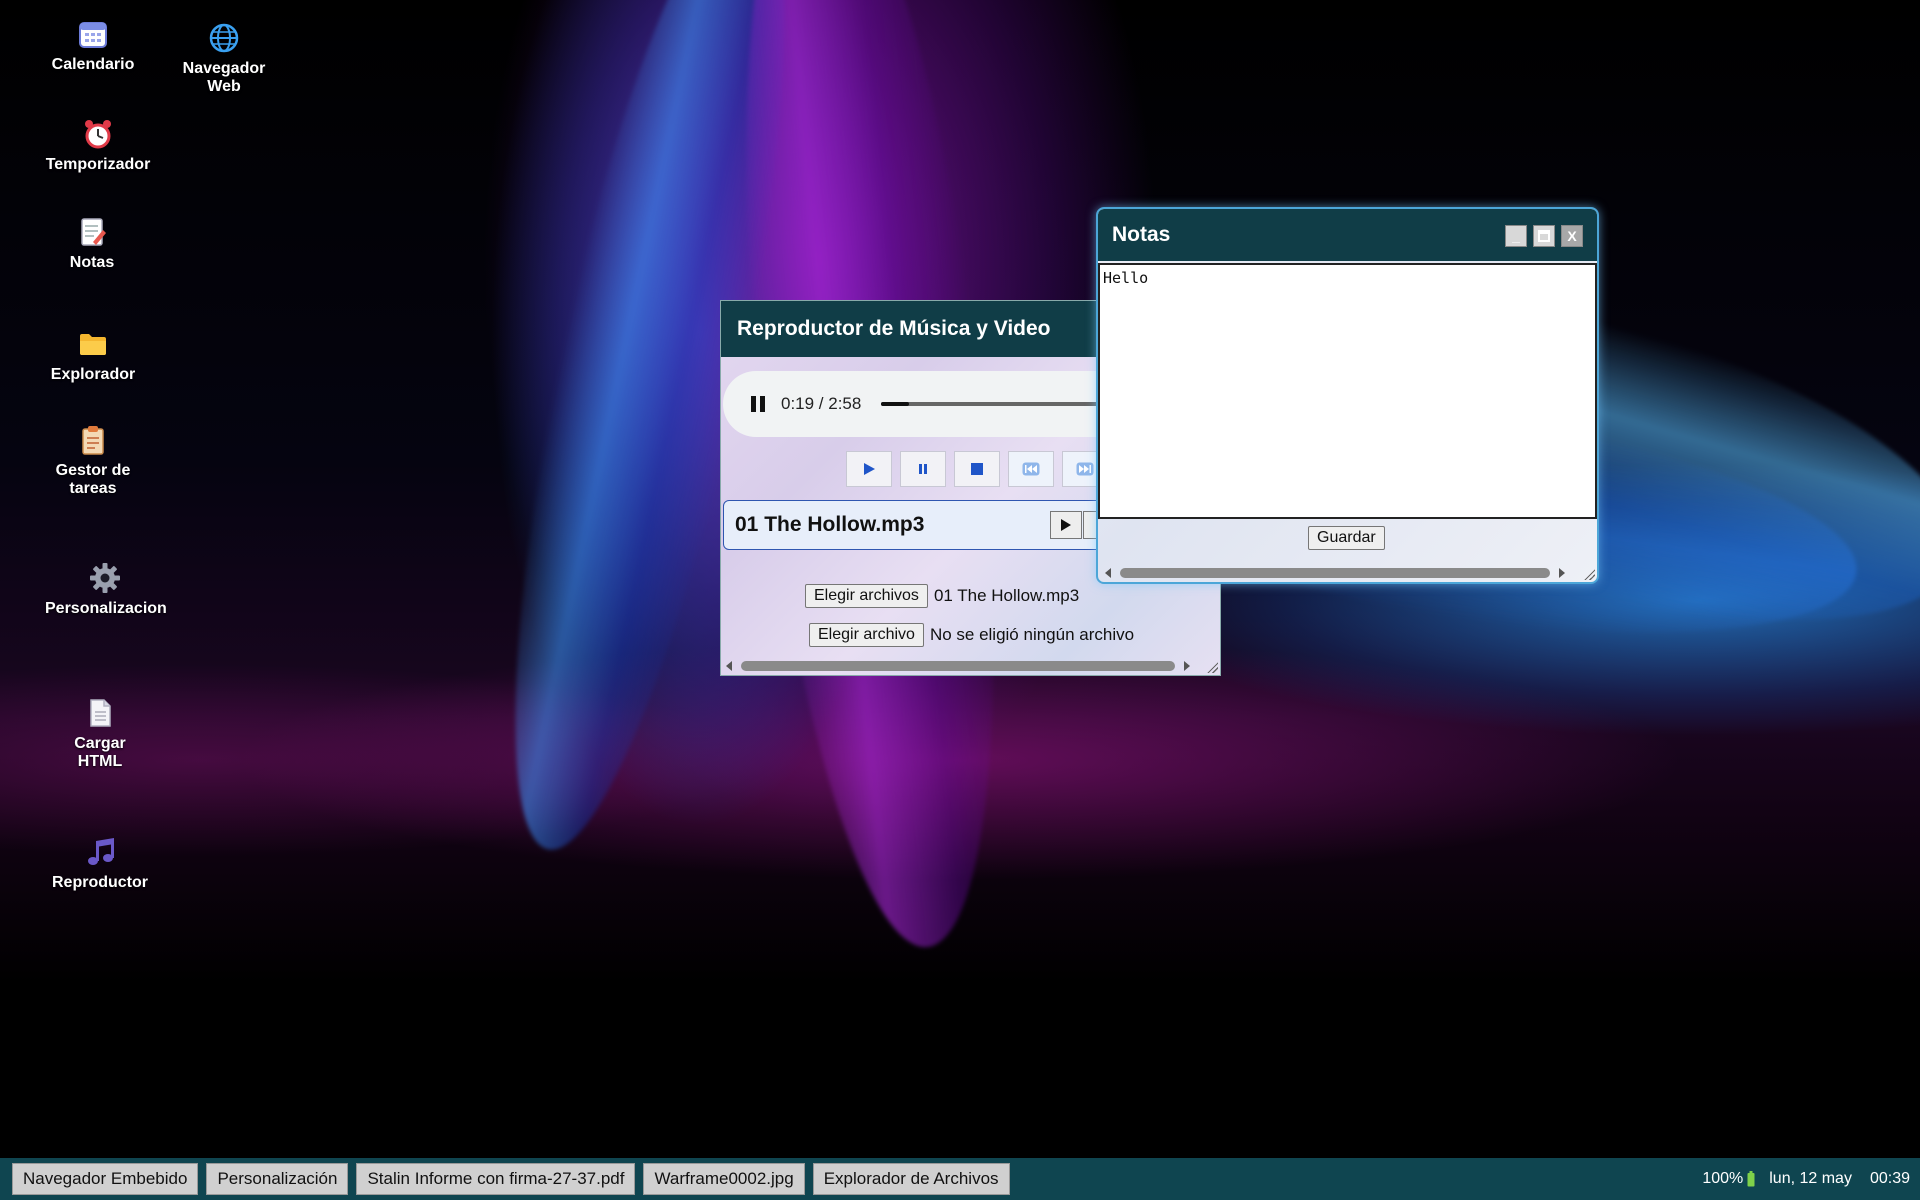  What do you see at coordinates (1032, 634) in the screenshot?
I see `file-status: No se eligió ningún archivo` at bounding box center [1032, 634].